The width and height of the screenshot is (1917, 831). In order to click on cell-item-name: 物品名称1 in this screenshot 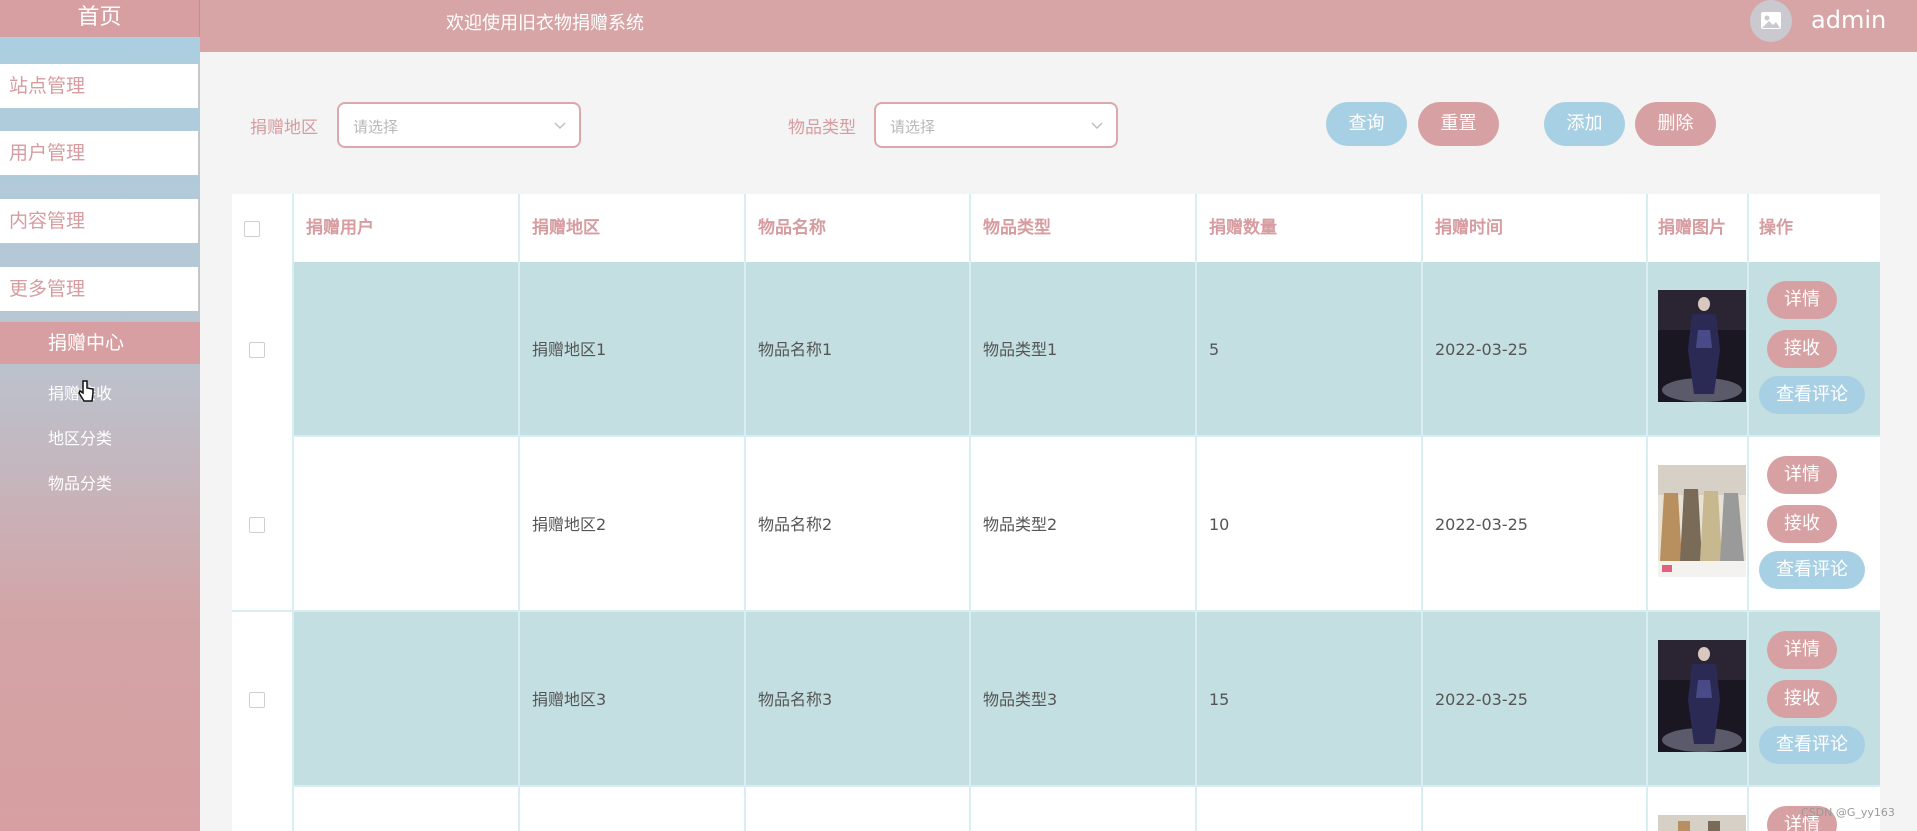, I will do `click(858, 349)`.